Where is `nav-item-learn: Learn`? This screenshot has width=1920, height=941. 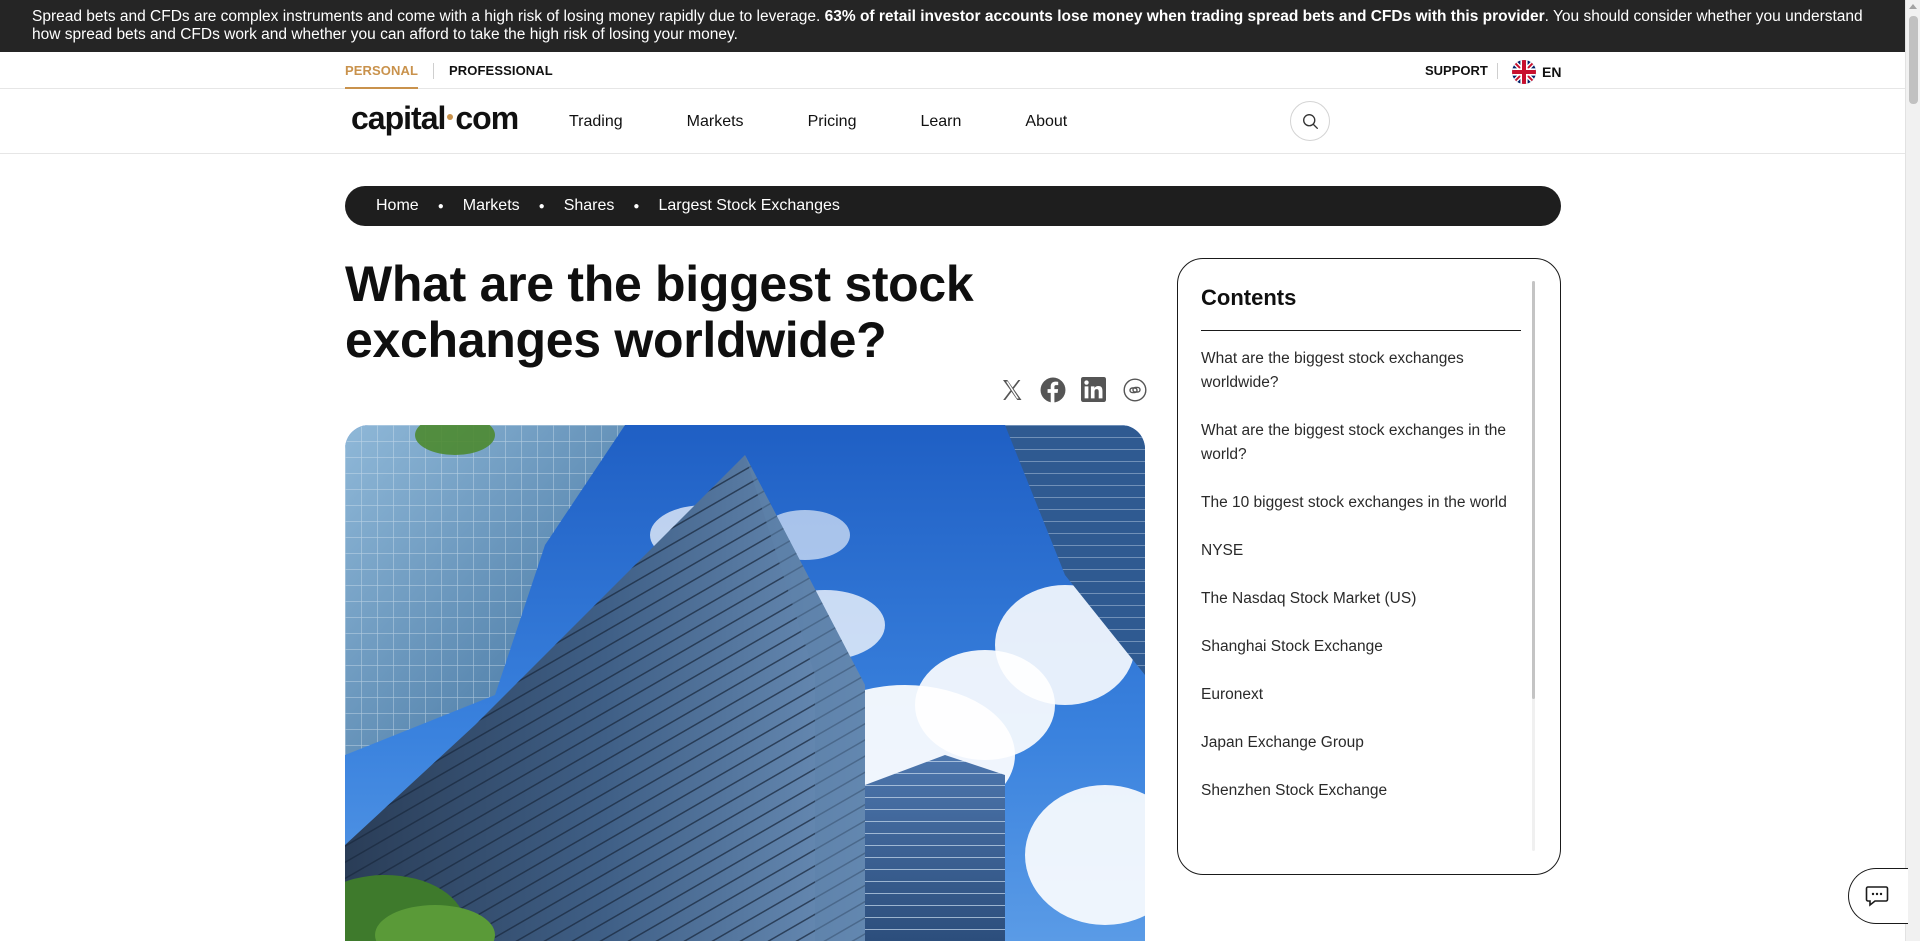 nav-item-learn: Learn is located at coordinates (940, 122).